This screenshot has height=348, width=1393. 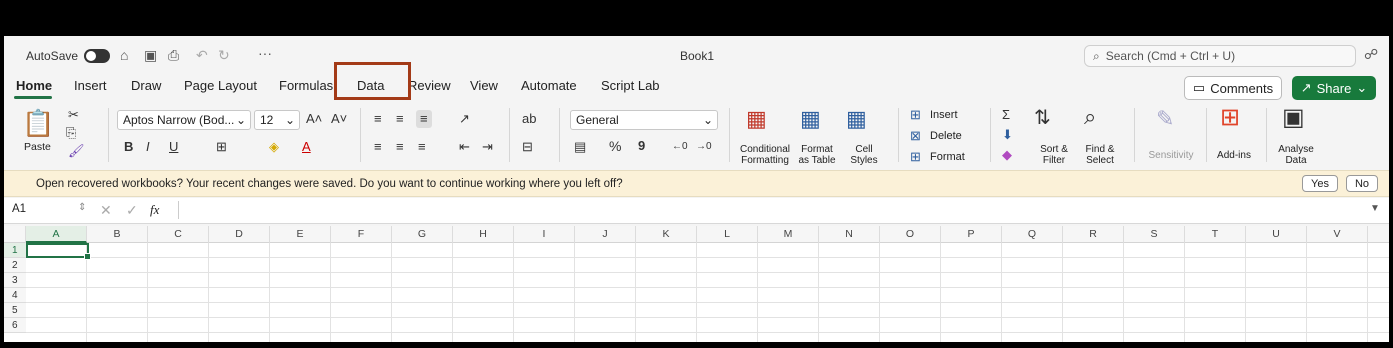 I want to click on column-header-d: D, so click(x=239, y=234).